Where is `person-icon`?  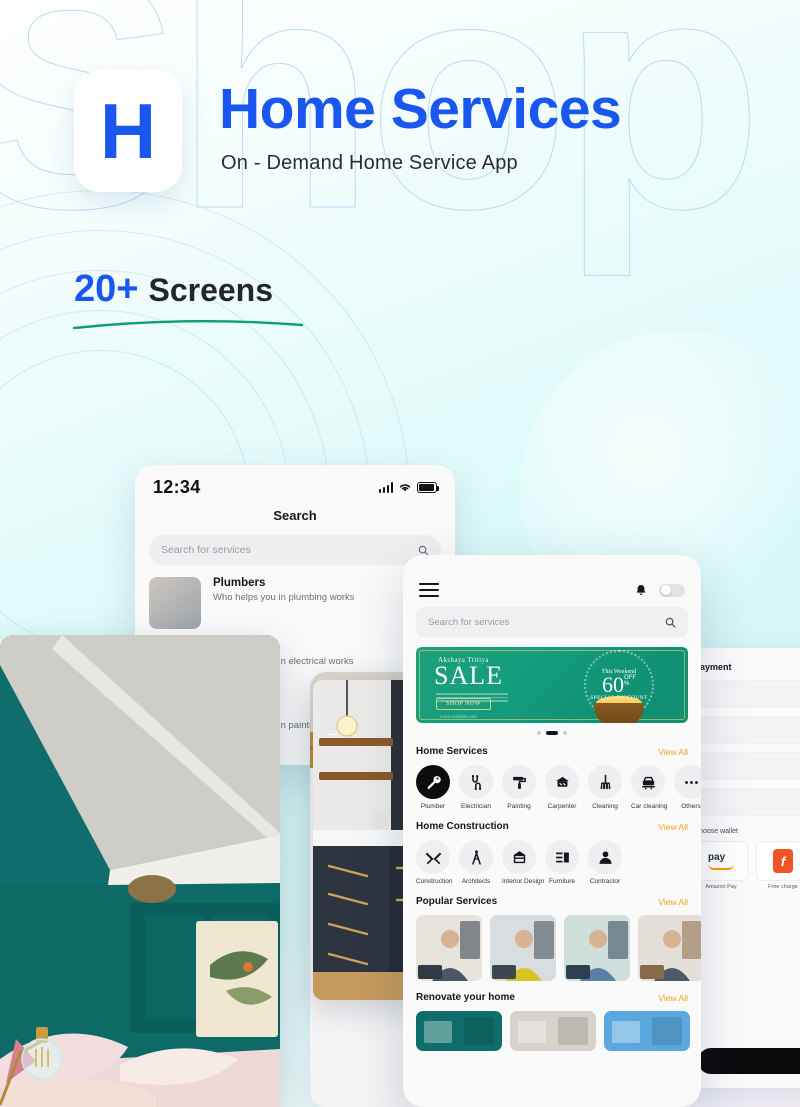 person-icon is located at coordinates (605, 857).